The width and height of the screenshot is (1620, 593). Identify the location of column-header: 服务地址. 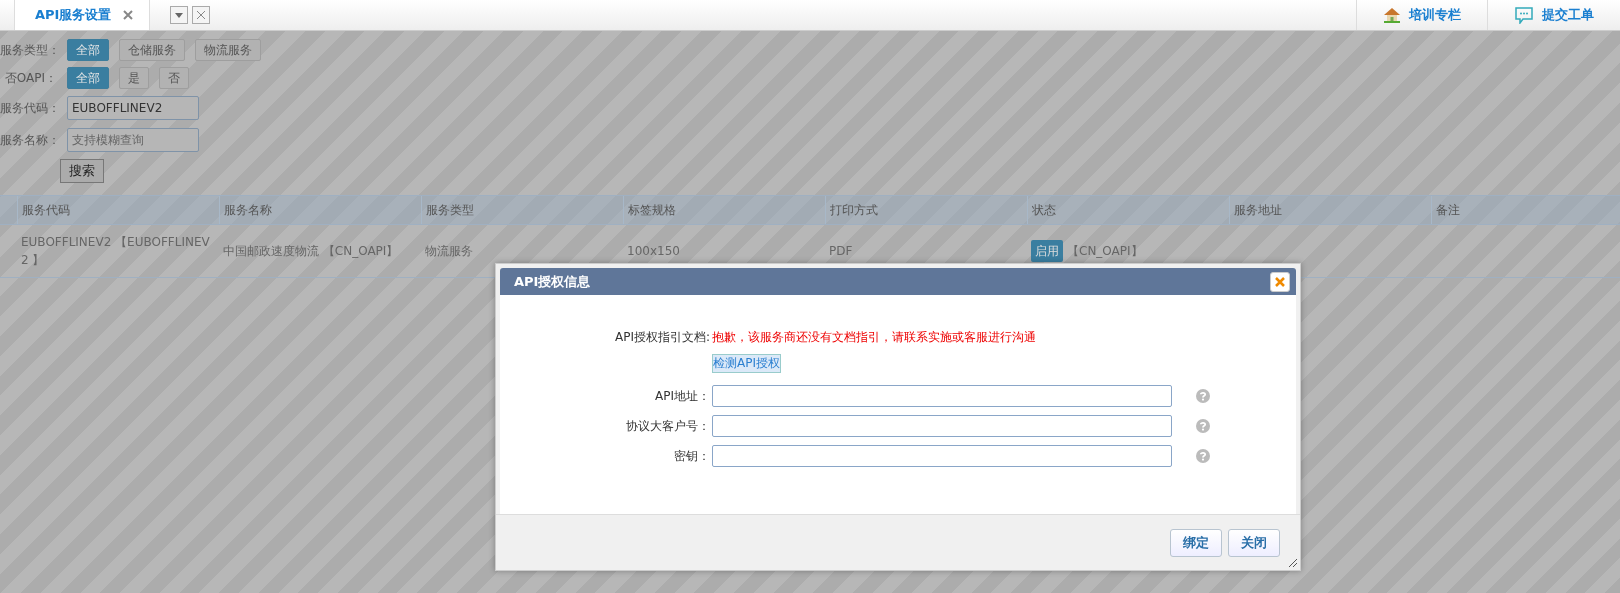
(1330, 210).